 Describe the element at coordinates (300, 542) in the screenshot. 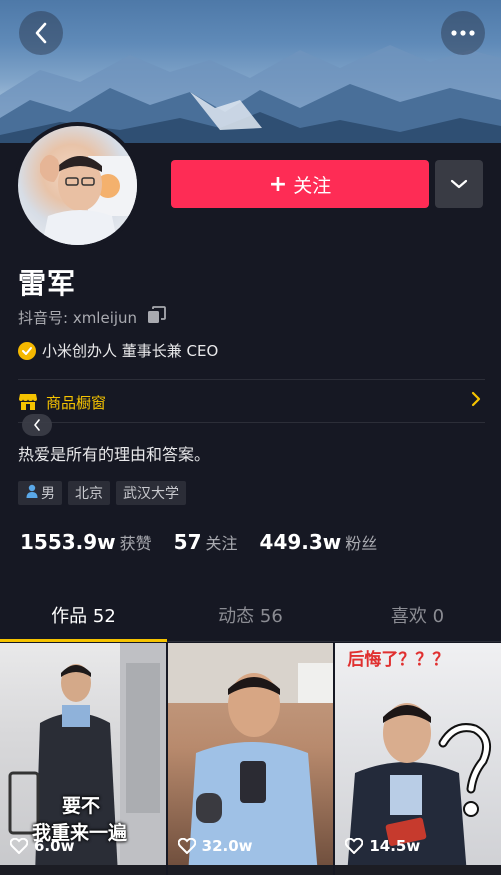

I see `stat-followers-count: 449.3w` at that location.